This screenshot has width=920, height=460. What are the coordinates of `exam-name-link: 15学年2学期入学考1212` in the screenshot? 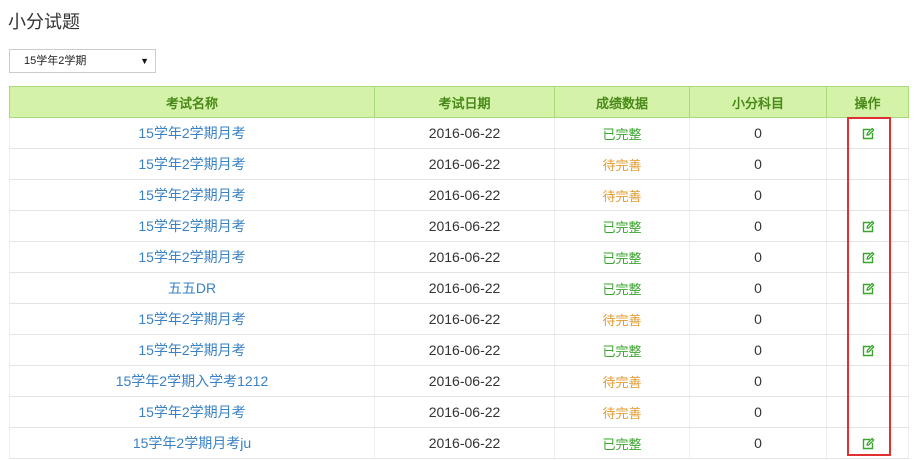 It's located at (192, 381).